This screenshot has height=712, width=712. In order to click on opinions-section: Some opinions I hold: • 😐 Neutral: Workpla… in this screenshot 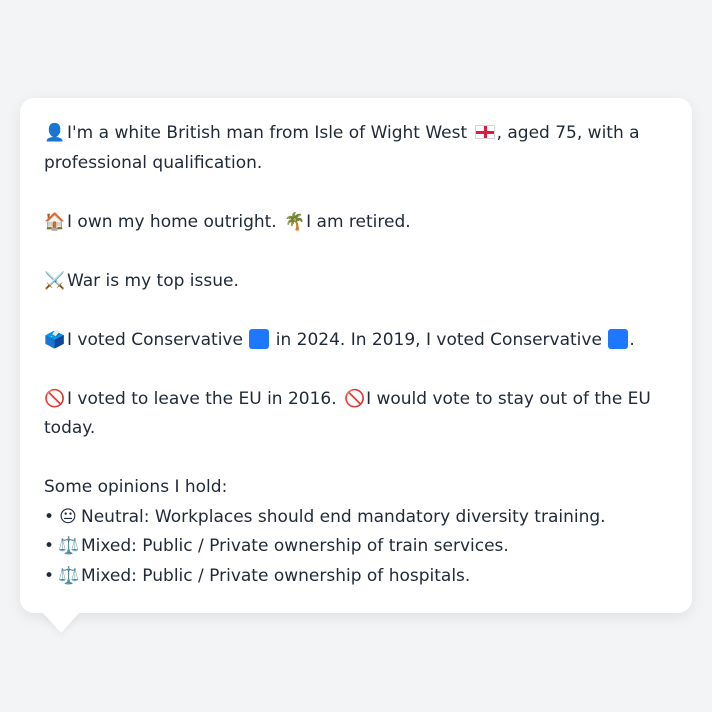, I will do `click(356, 532)`.